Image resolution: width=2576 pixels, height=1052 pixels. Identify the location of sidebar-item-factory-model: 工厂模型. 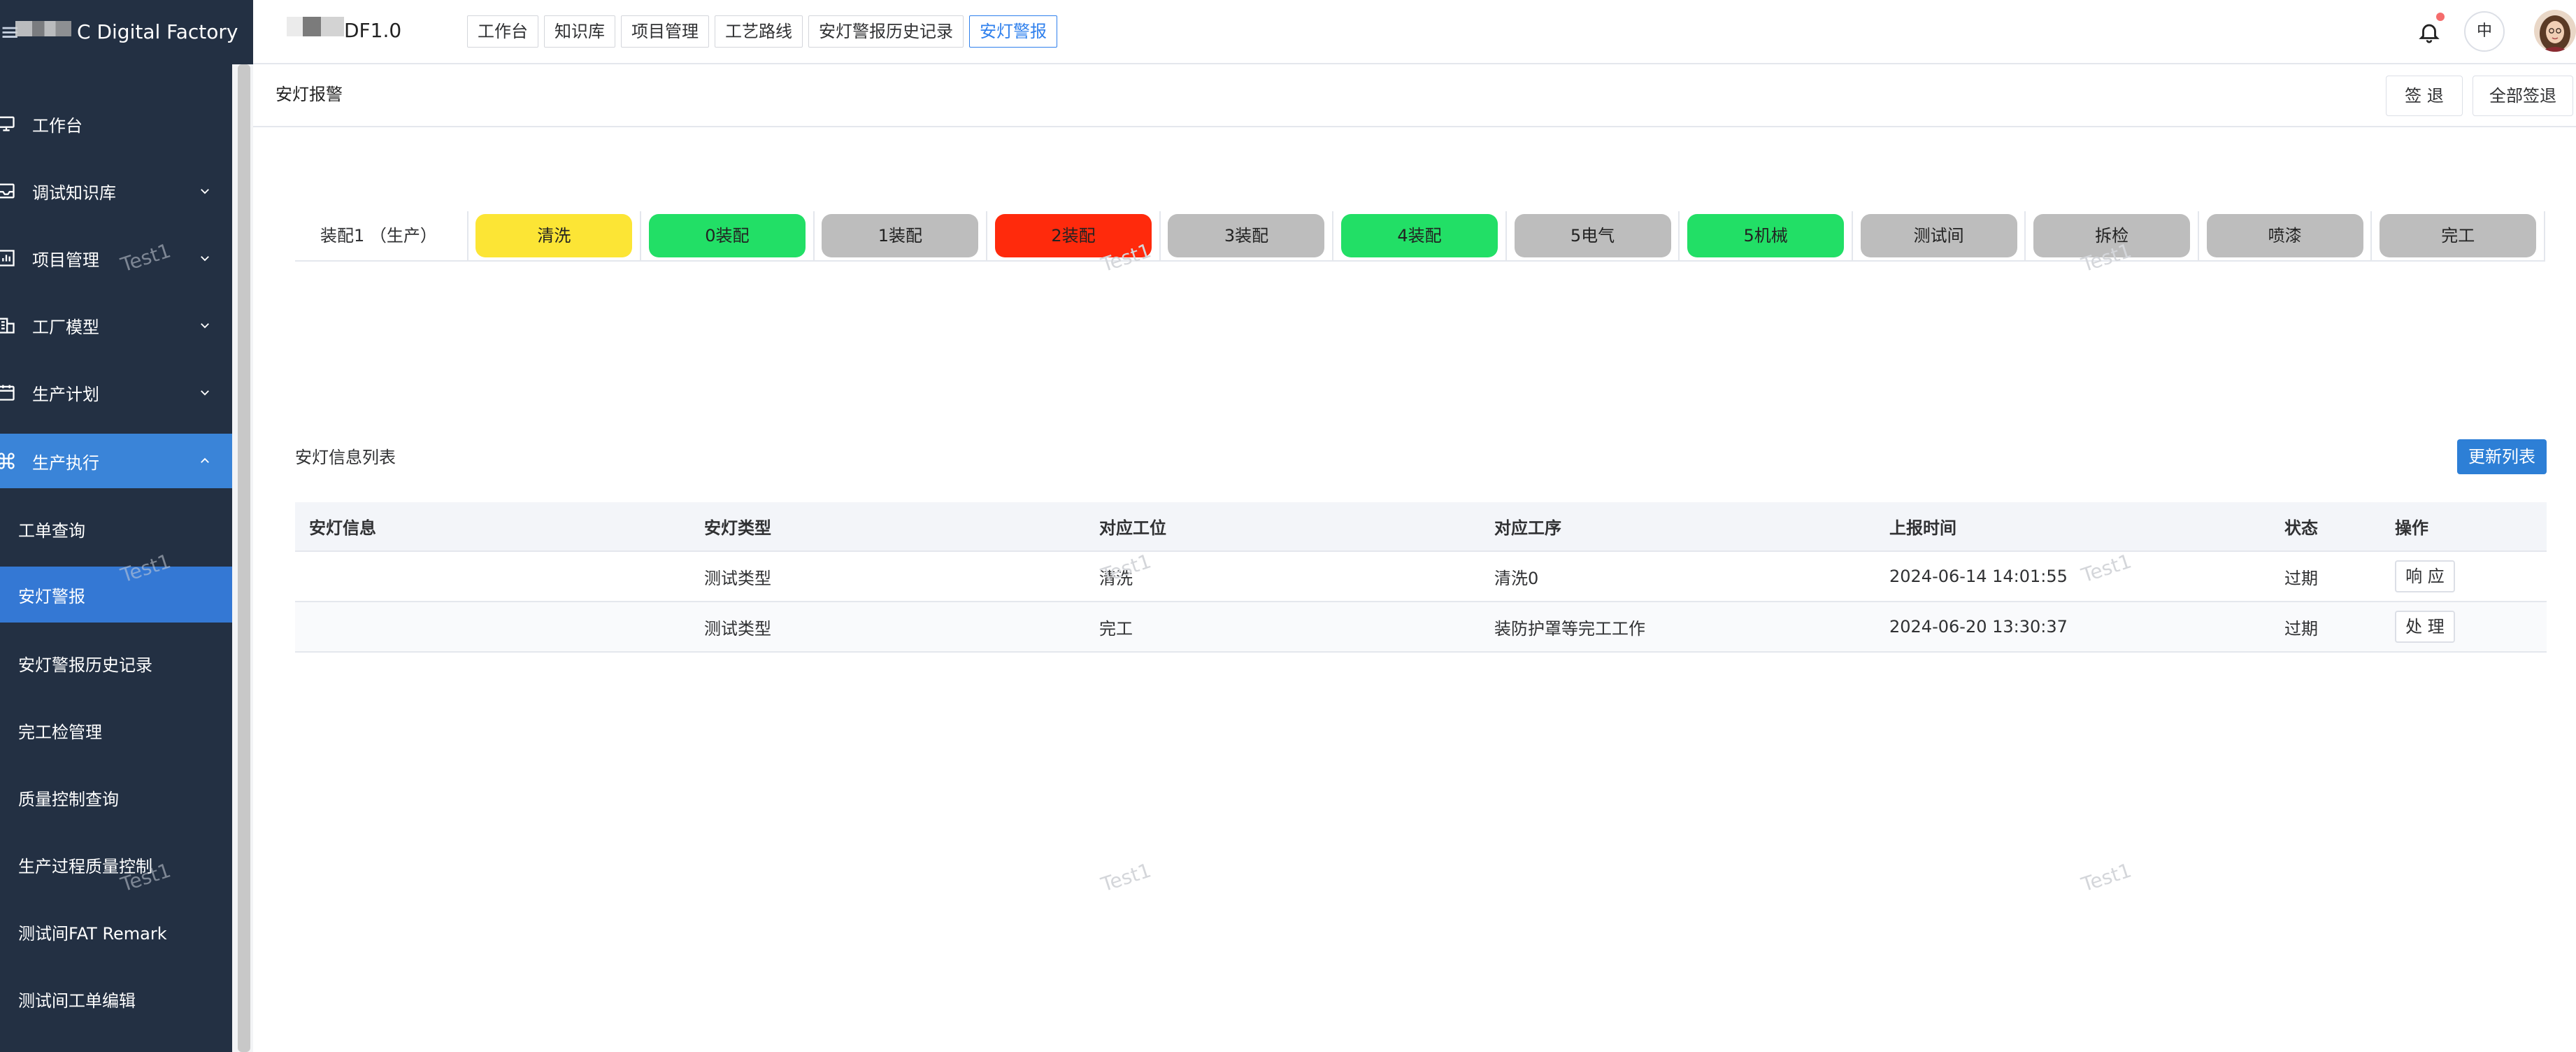
(116, 325).